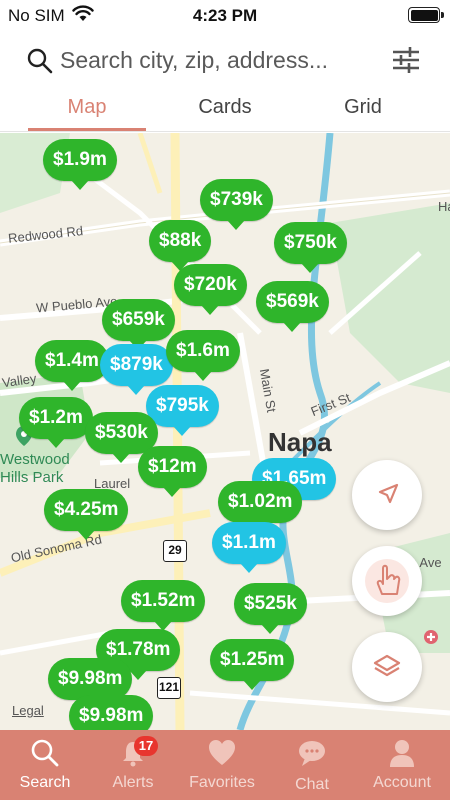 Image resolution: width=450 pixels, height=800 pixels. What do you see at coordinates (252, 664) in the screenshot?
I see `price-pin: $1.25m` at bounding box center [252, 664].